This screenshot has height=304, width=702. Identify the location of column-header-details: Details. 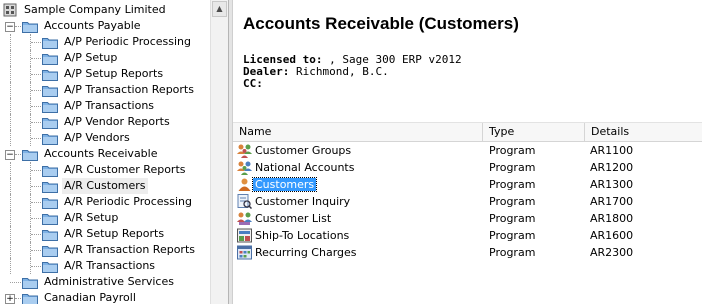
(643, 132).